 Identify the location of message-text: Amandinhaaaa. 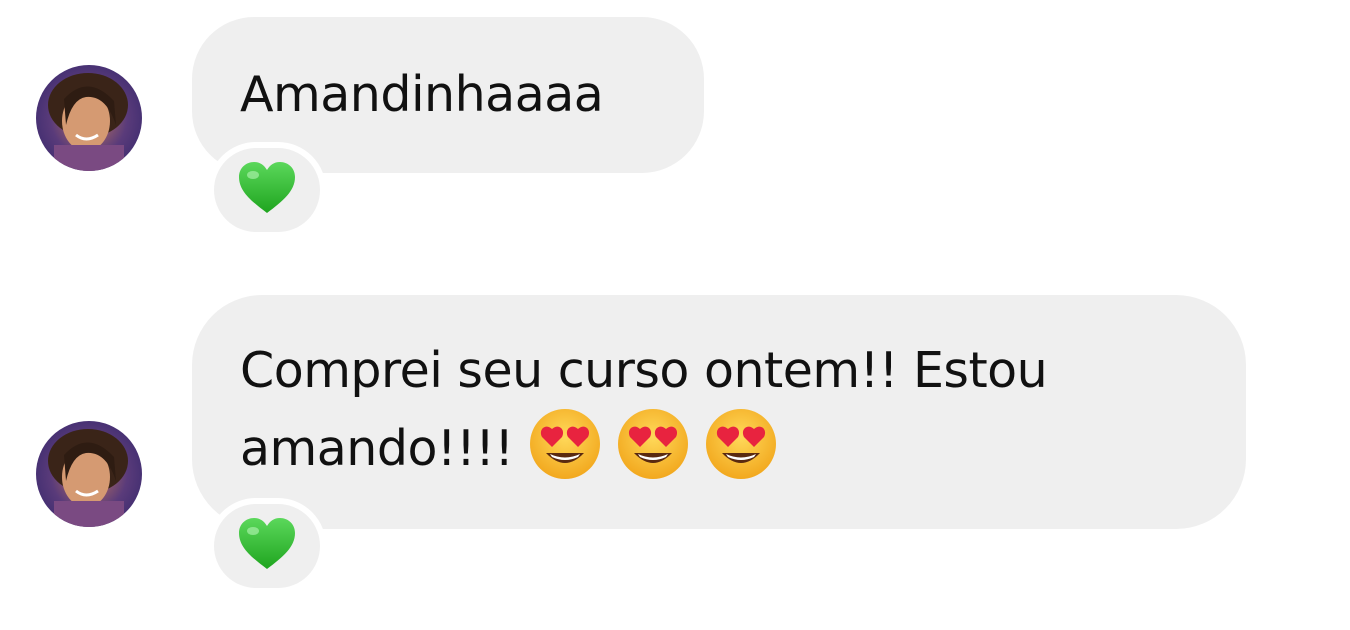
(422, 94).